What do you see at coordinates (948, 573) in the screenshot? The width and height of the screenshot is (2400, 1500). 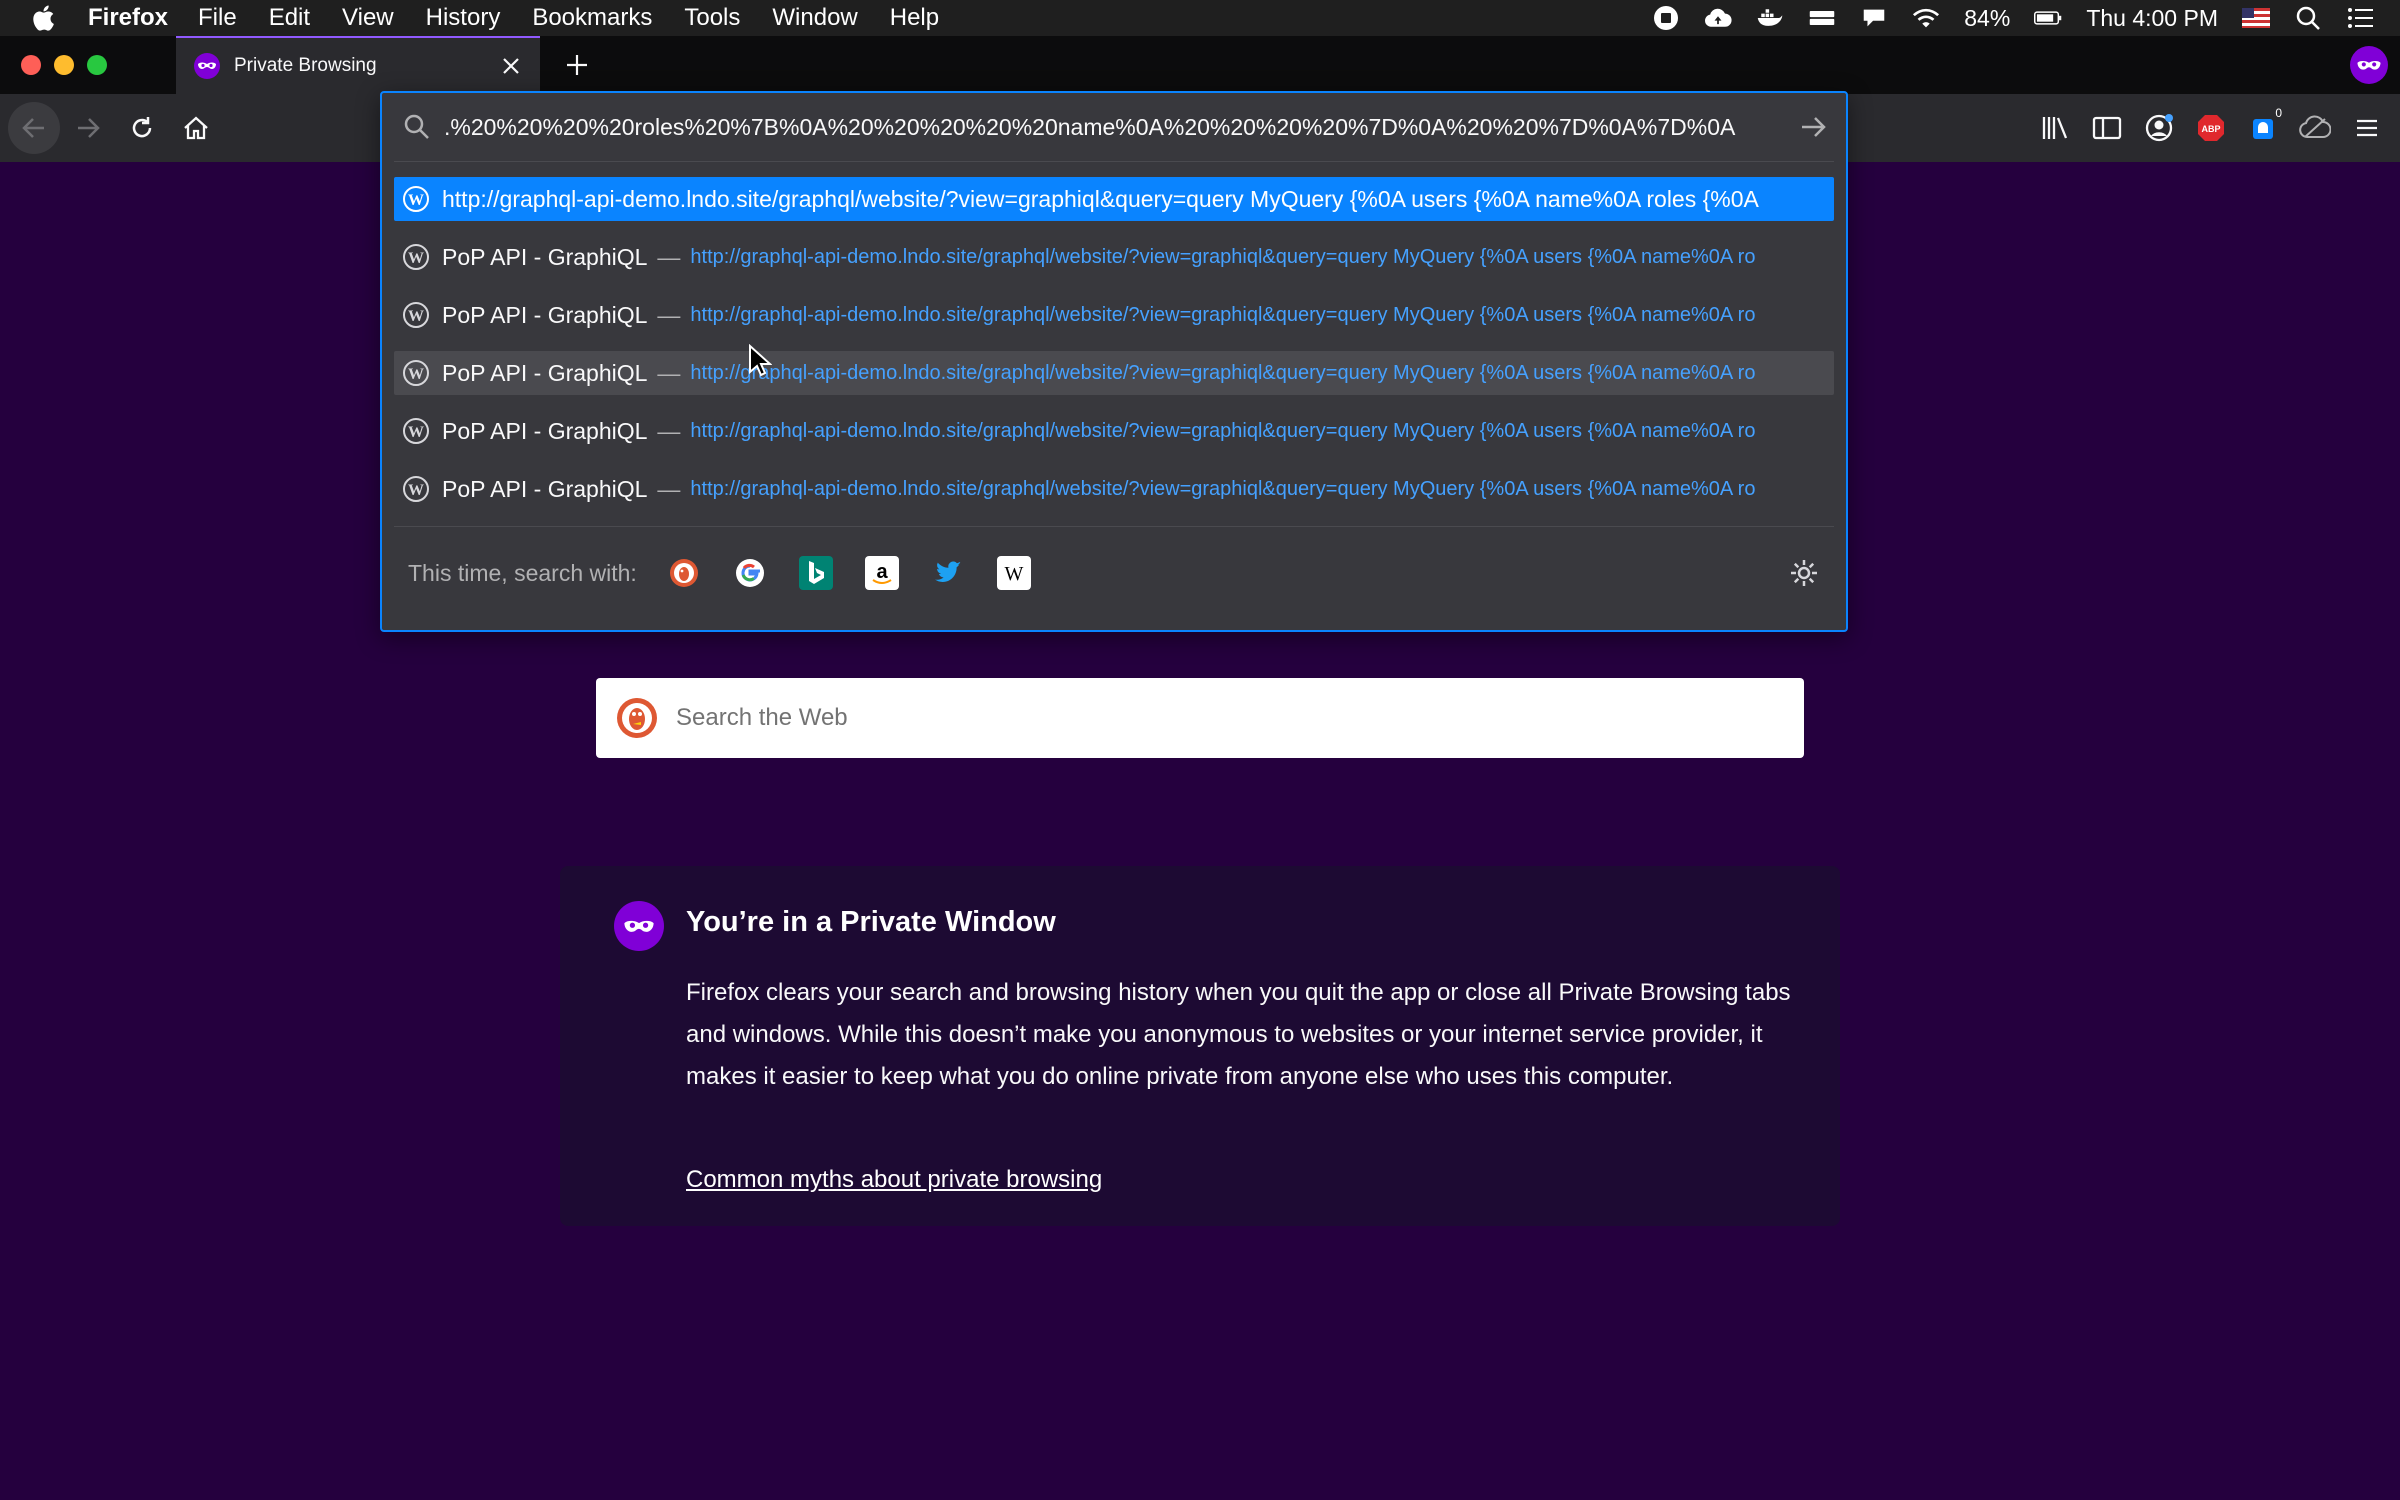 I see `twitter-icon` at bounding box center [948, 573].